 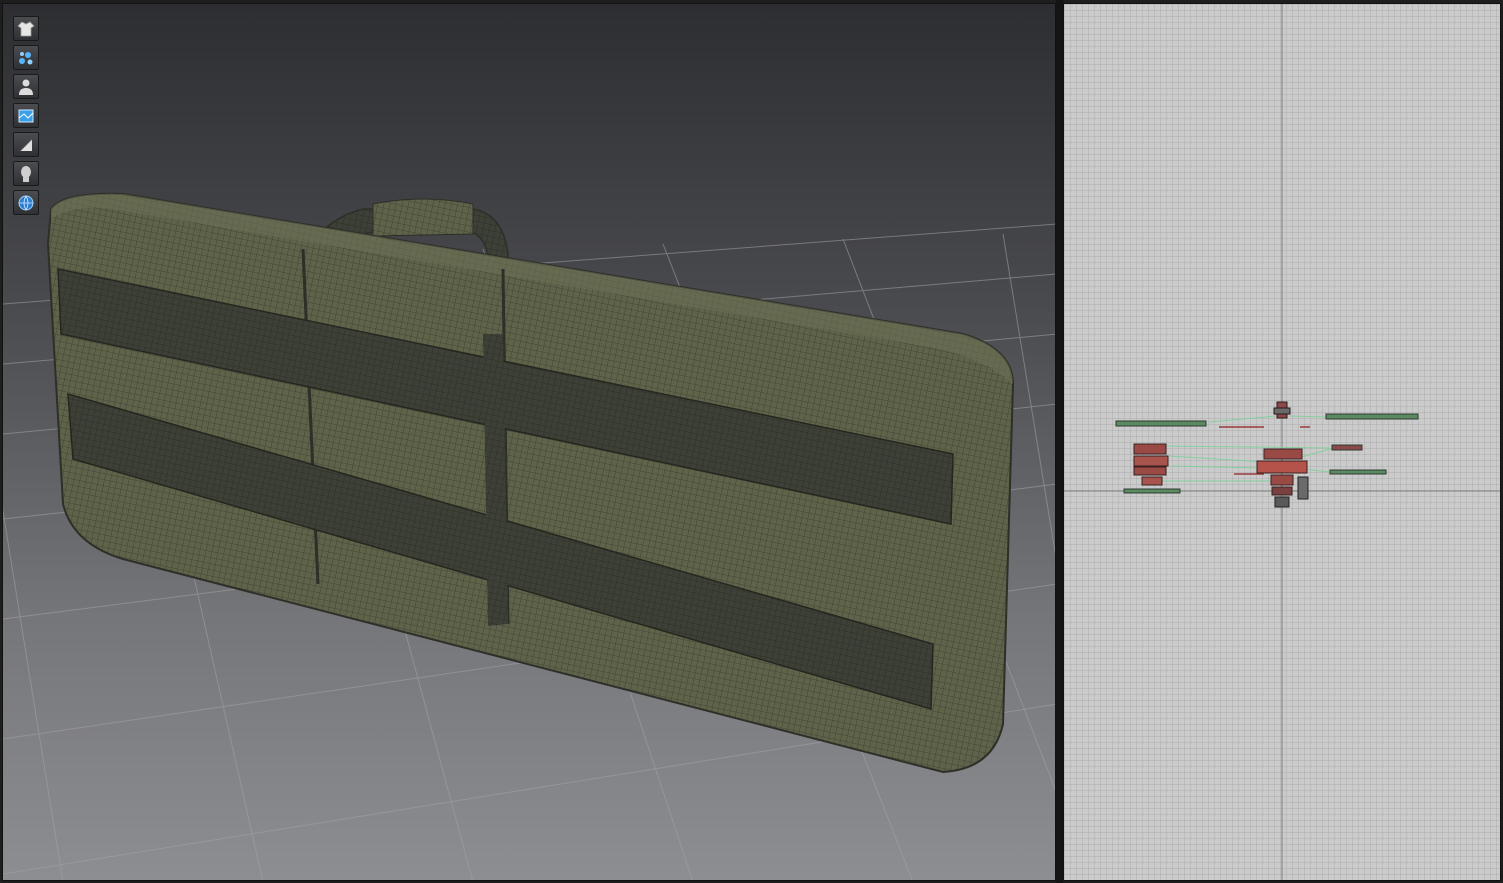 What do you see at coordinates (1059, 441) in the screenshot?
I see `viewport-splitter` at bounding box center [1059, 441].